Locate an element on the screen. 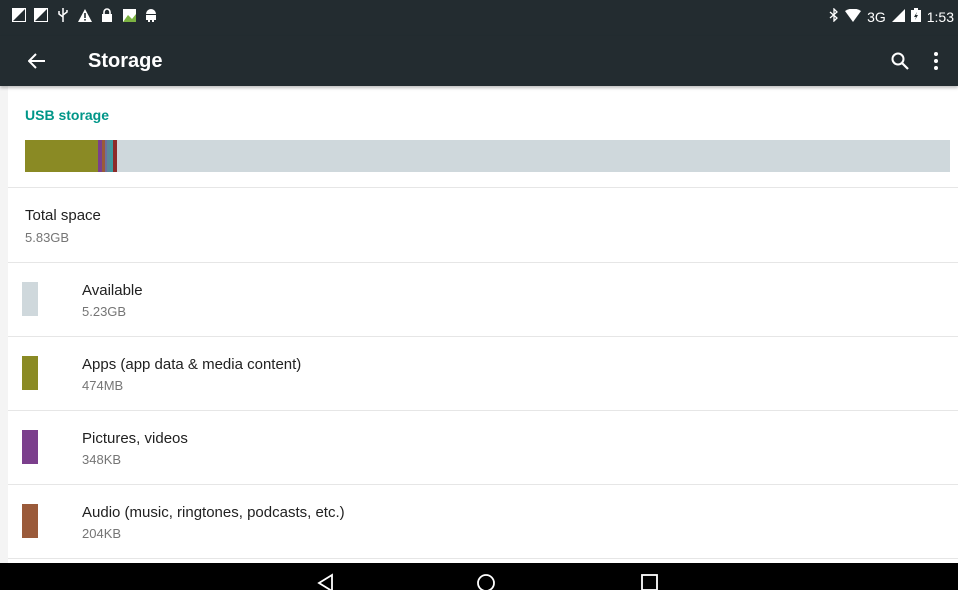 The height and width of the screenshot is (590, 958). signal-icon is located at coordinates (898, 16).